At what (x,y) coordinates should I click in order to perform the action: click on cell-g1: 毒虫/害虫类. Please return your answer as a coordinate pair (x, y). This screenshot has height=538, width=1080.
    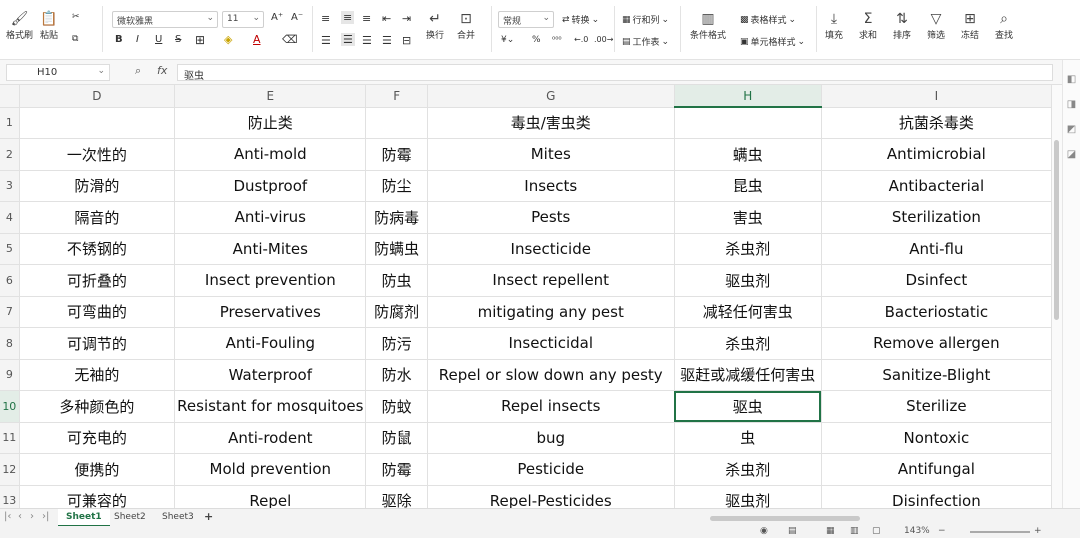
    Looking at the image, I should click on (551, 123).